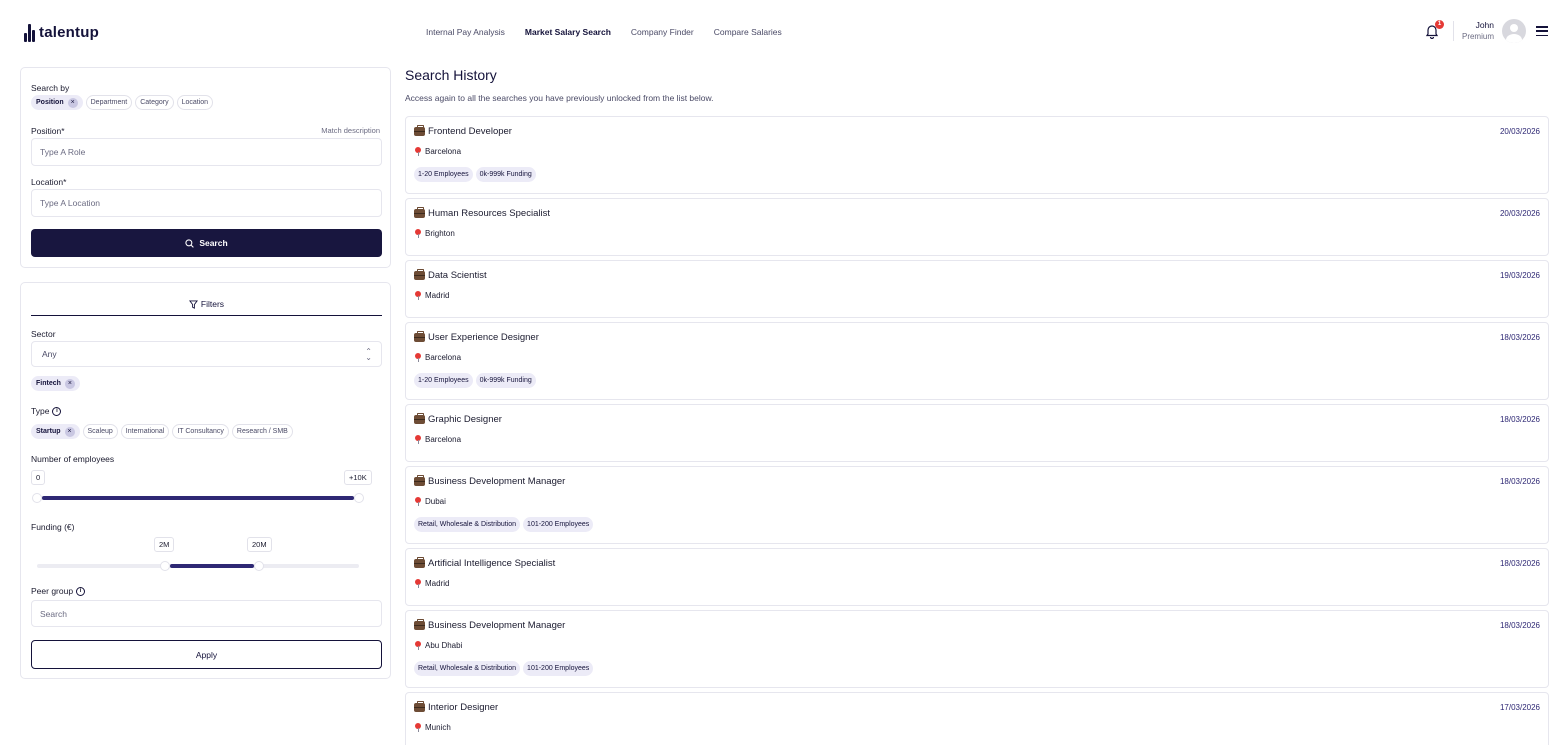  Describe the element at coordinates (165, 566) in the screenshot. I see `funding-slider-min-handle` at that location.